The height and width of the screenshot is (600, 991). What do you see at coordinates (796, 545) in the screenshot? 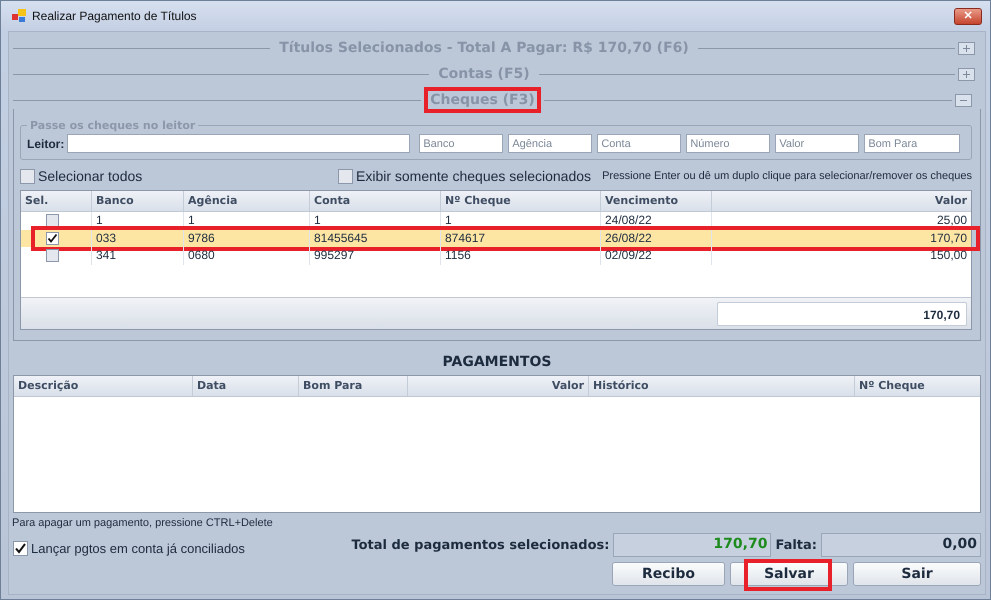
I see `missing-label: Falta:` at bounding box center [796, 545].